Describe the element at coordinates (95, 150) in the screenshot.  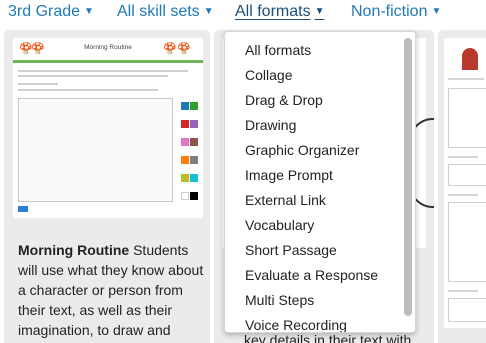
I see `drawing-canvas-preview` at that location.